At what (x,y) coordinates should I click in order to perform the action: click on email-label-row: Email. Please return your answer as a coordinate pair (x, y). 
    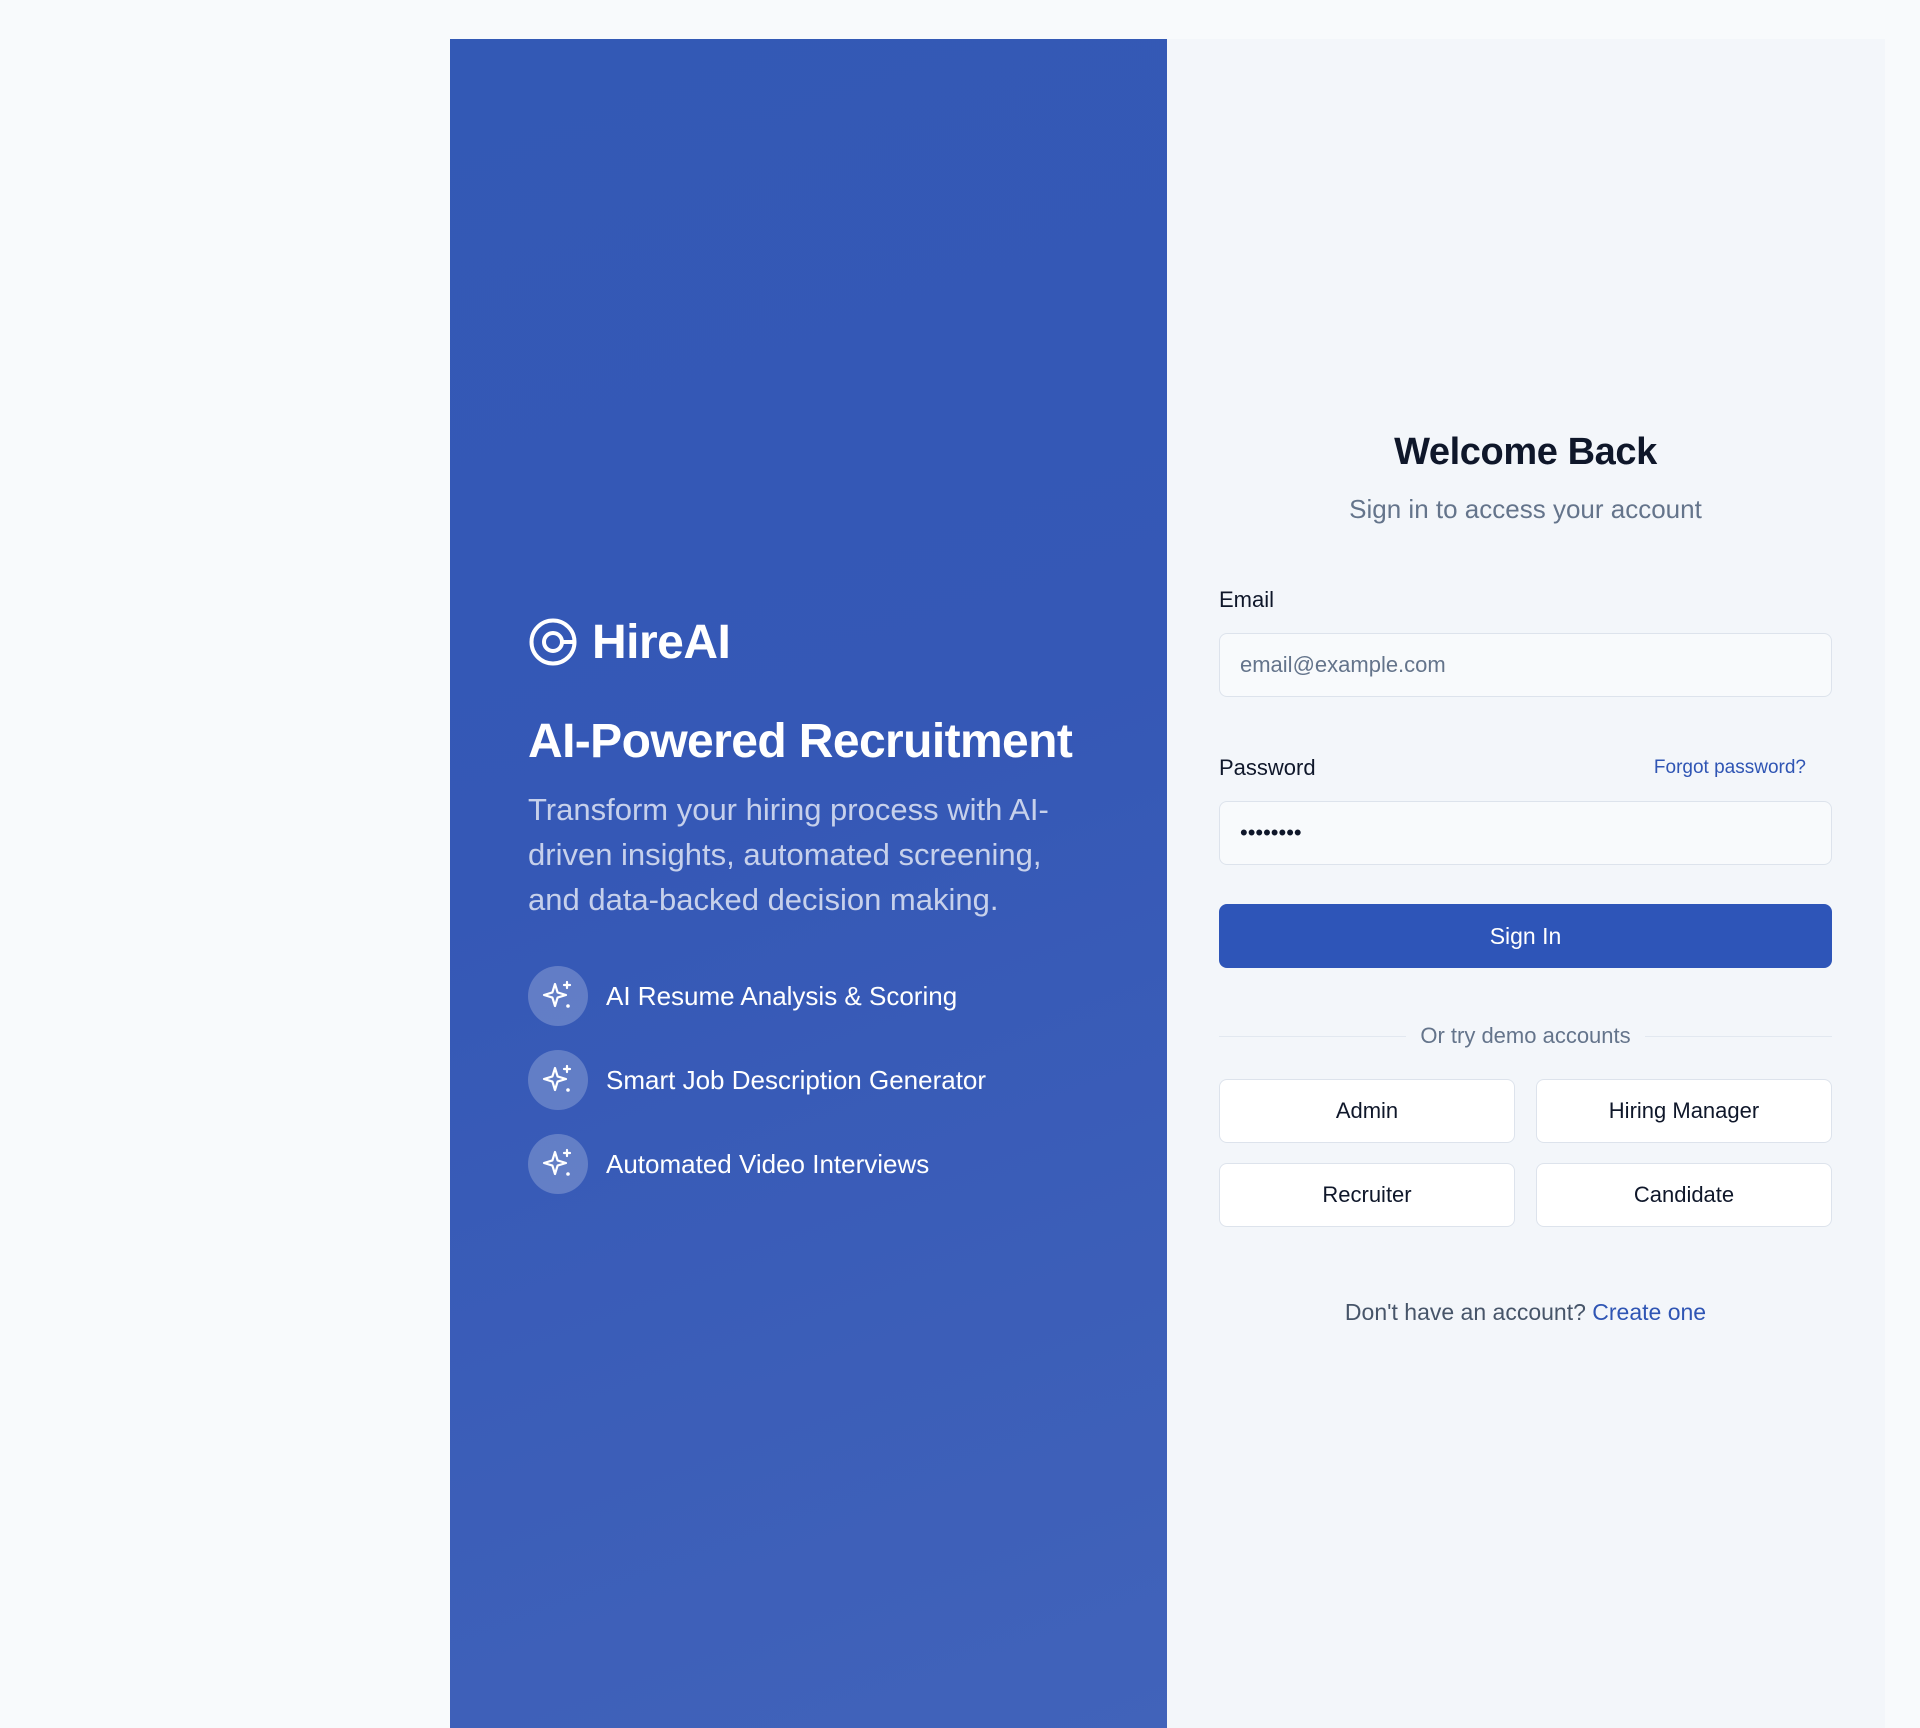
    Looking at the image, I should click on (1525, 600).